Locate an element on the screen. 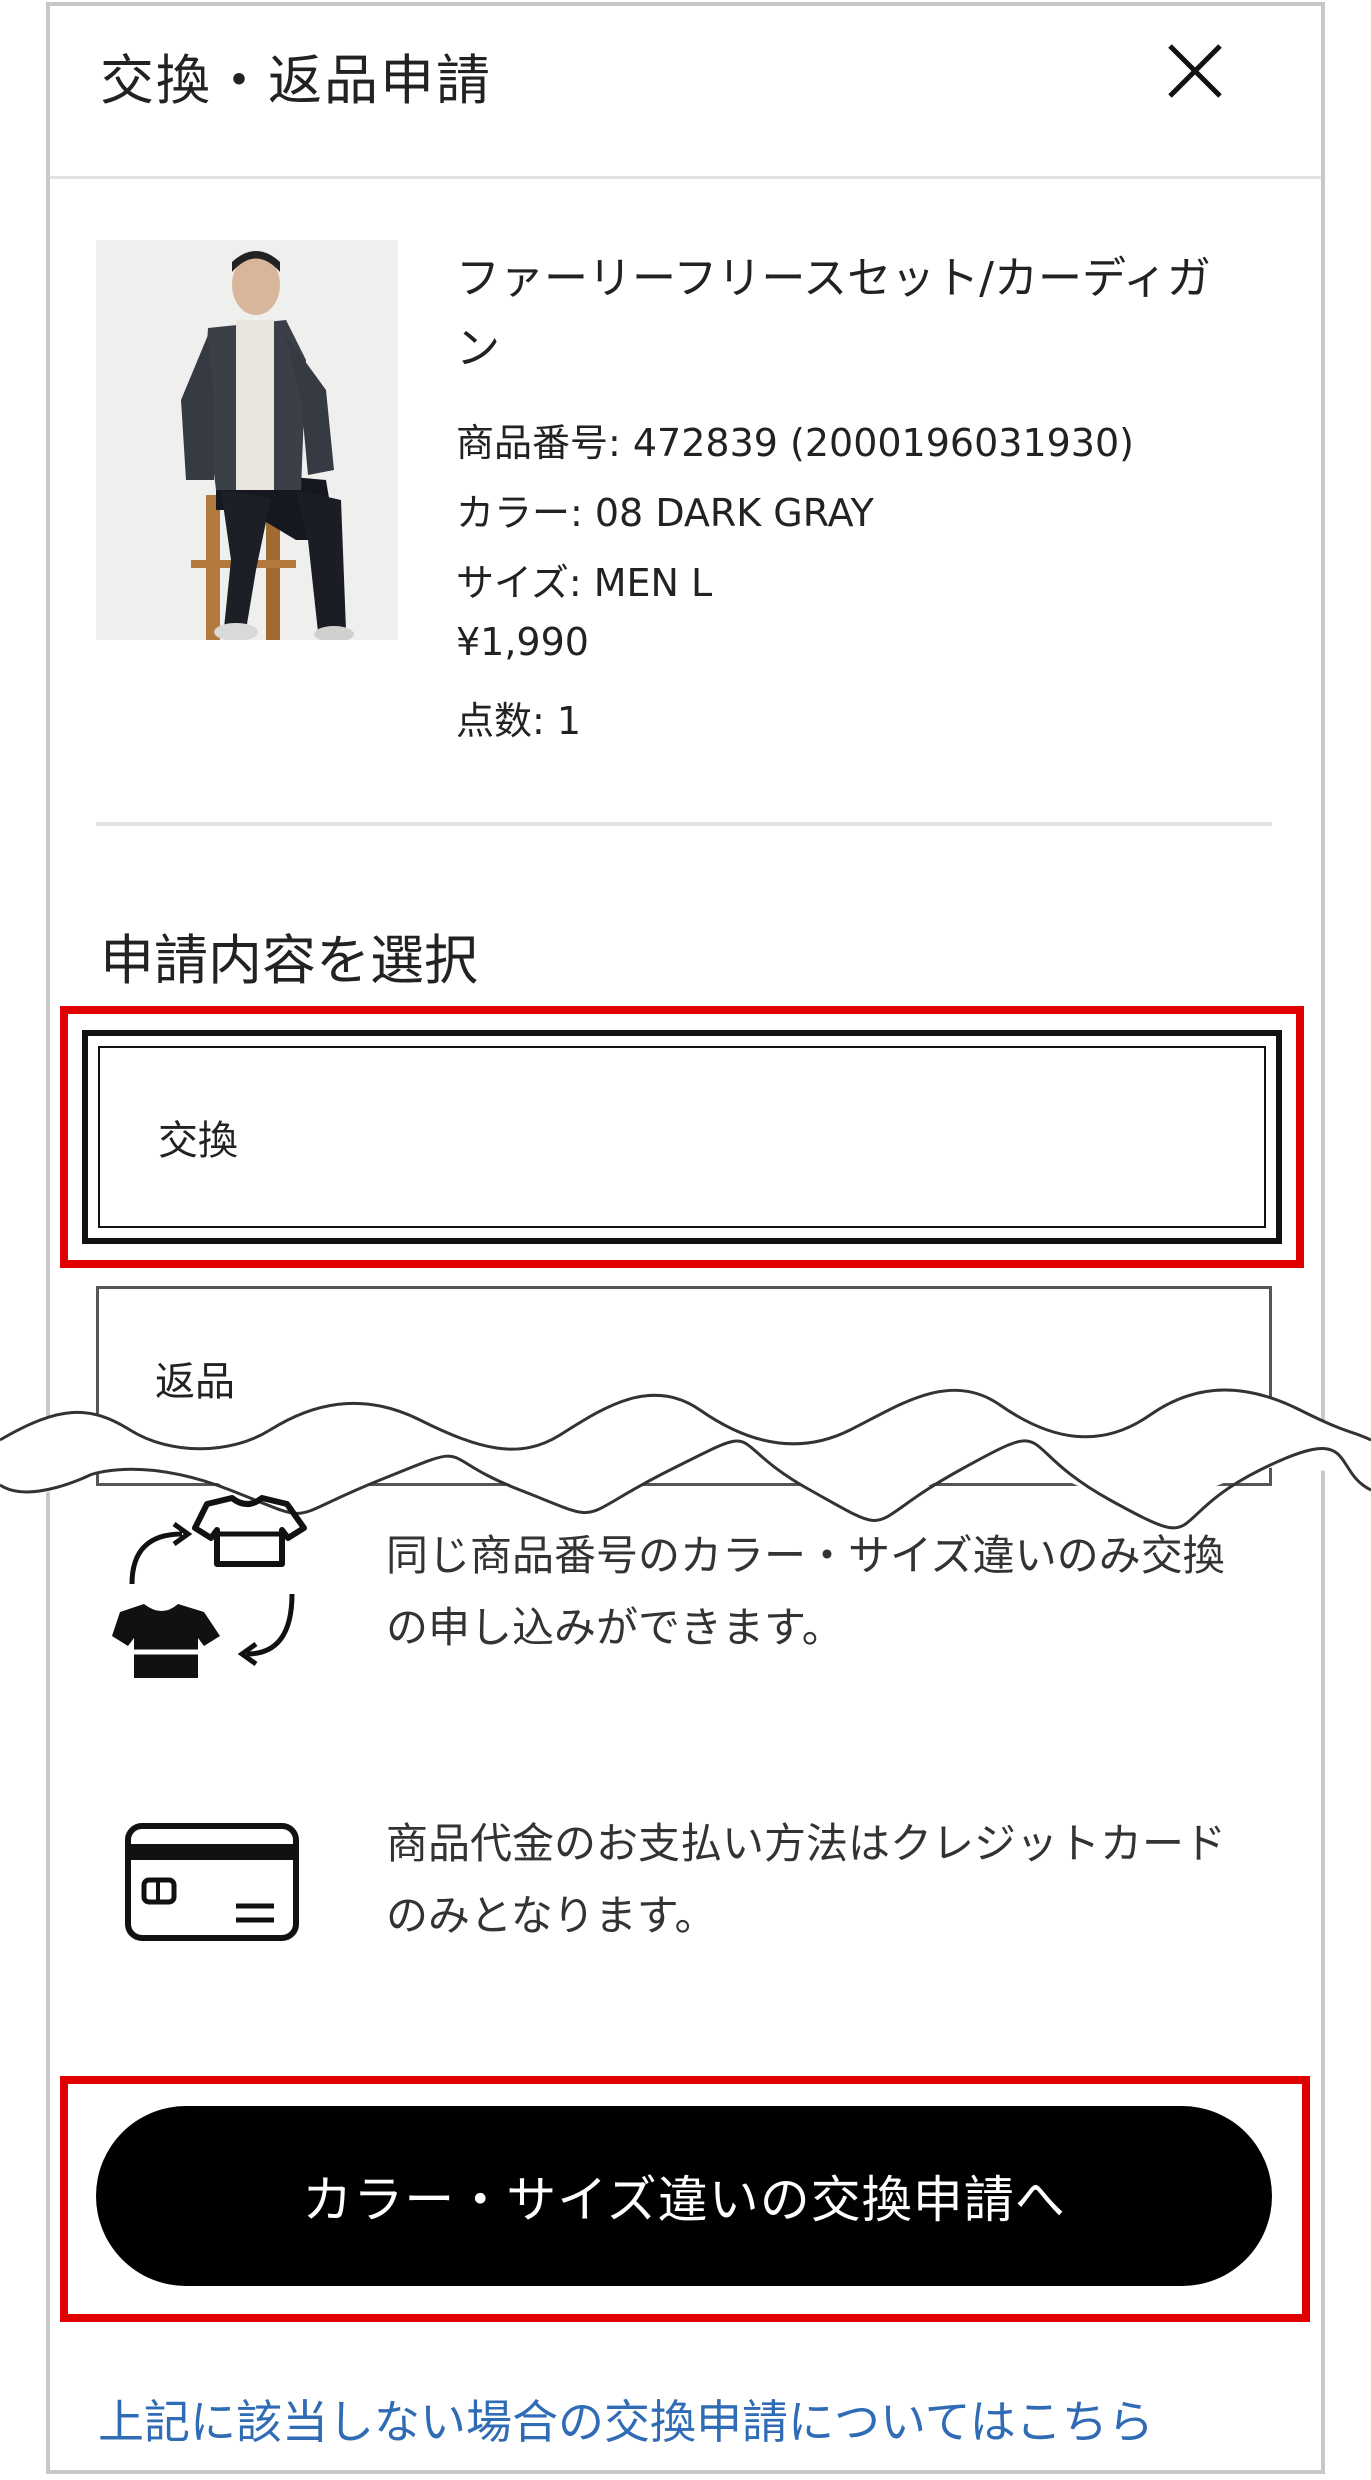  option-exchange: 交換 is located at coordinates (682, 1137).